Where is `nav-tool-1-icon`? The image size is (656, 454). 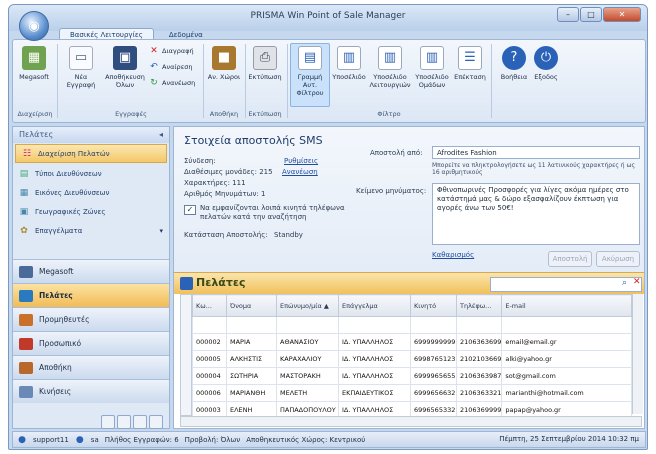 nav-tool-1-icon is located at coordinates (108, 422).